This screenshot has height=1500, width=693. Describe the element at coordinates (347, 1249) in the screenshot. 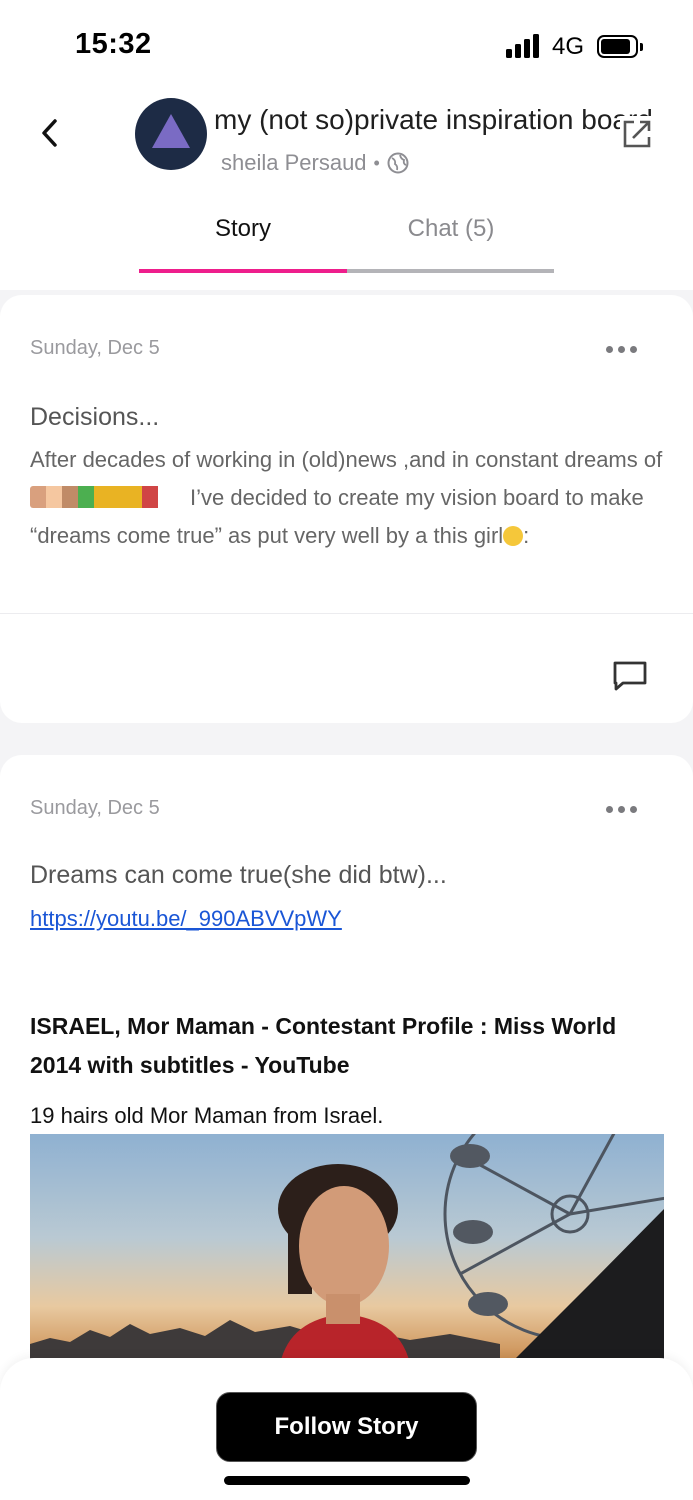

I see `video-thumbnail` at that location.